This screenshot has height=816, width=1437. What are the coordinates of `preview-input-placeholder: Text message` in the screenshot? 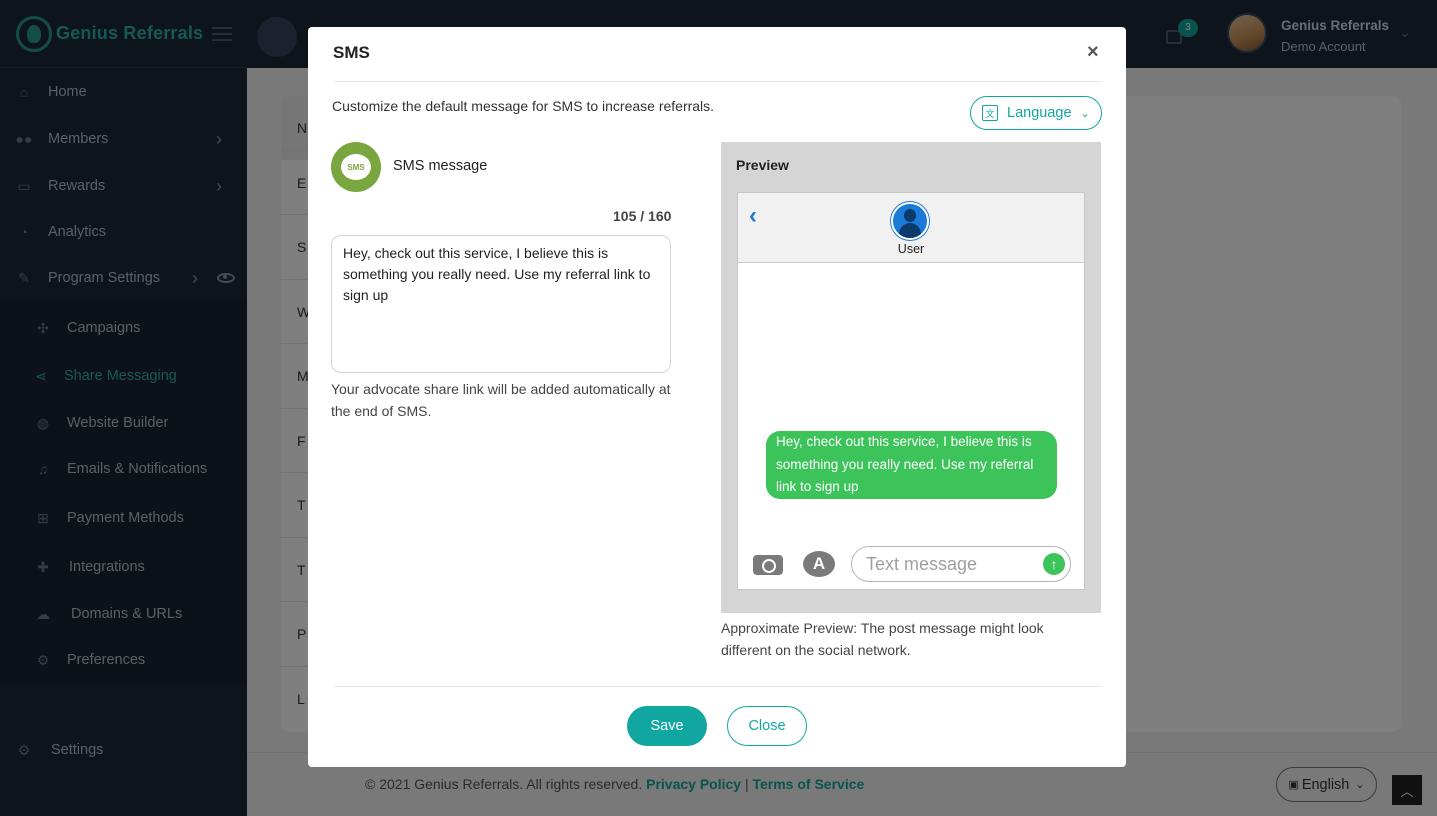 It's located at (922, 564).